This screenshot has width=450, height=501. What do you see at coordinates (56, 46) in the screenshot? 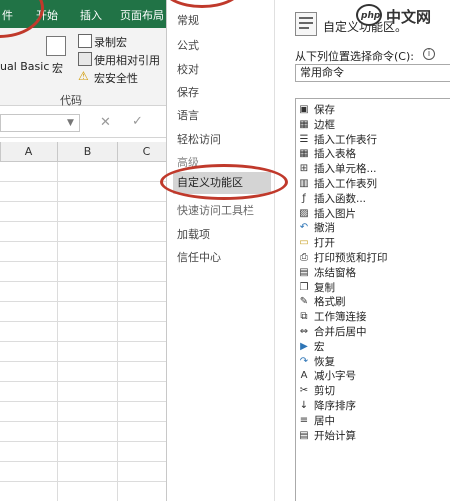
I see `macro-icon` at bounding box center [56, 46].